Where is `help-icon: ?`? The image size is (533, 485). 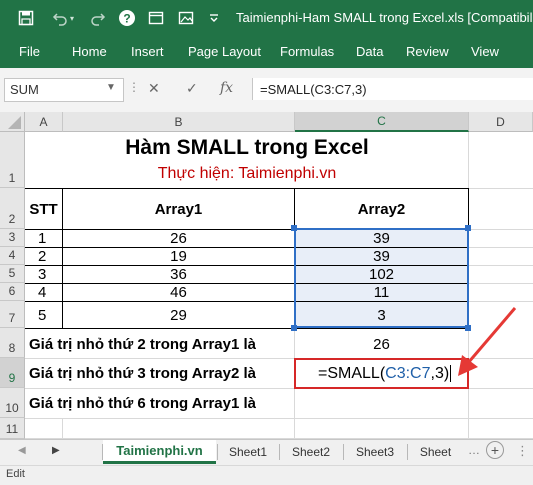 help-icon: ? is located at coordinates (127, 18).